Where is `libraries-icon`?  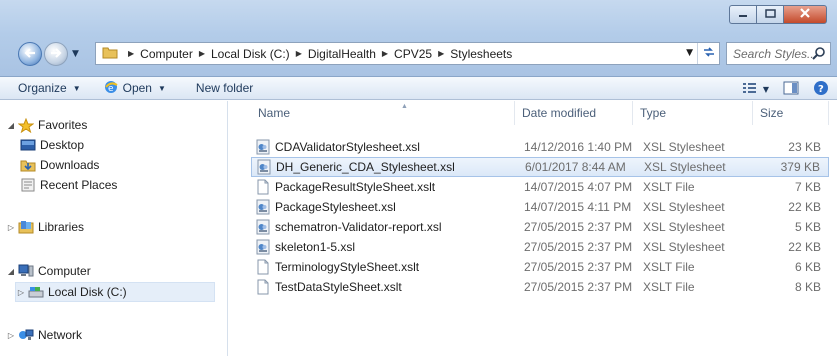 libraries-icon is located at coordinates (26, 227).